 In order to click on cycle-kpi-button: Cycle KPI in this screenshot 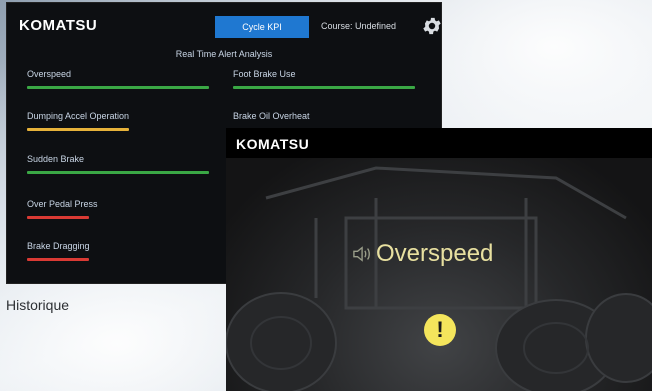, I will do `click(262, 27)`.